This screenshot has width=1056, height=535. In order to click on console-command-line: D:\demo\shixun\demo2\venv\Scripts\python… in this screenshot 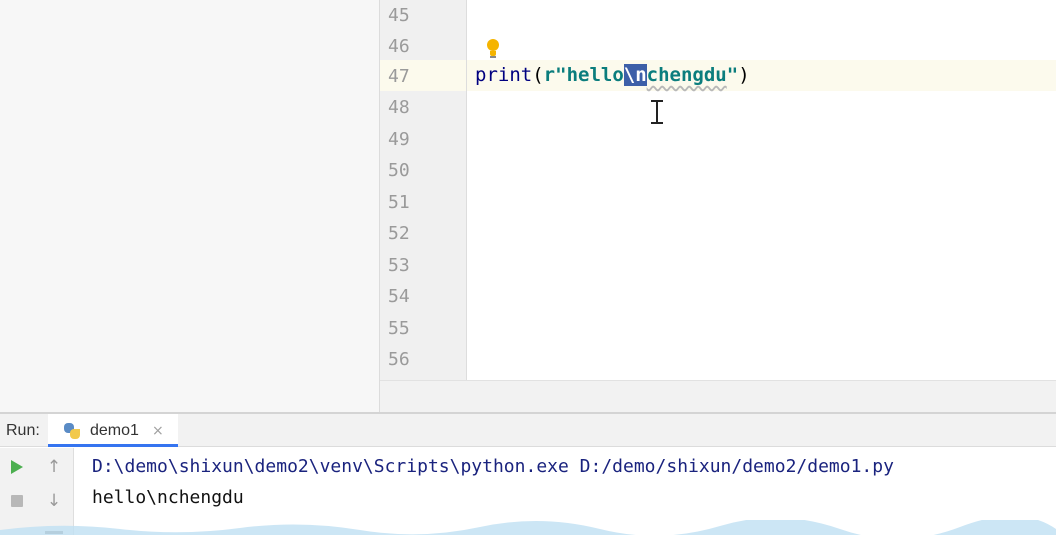, I will do `click(493, 466)`.